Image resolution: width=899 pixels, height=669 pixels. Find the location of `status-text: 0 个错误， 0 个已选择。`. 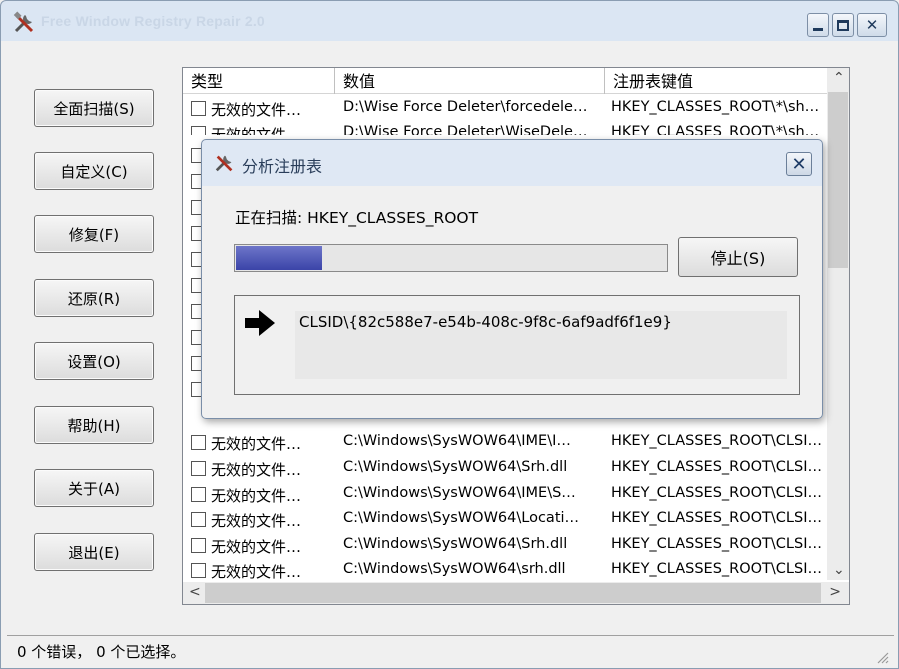

status-text: 0 个错误， 0 个已选择。 is located at coordinates (101, 652).